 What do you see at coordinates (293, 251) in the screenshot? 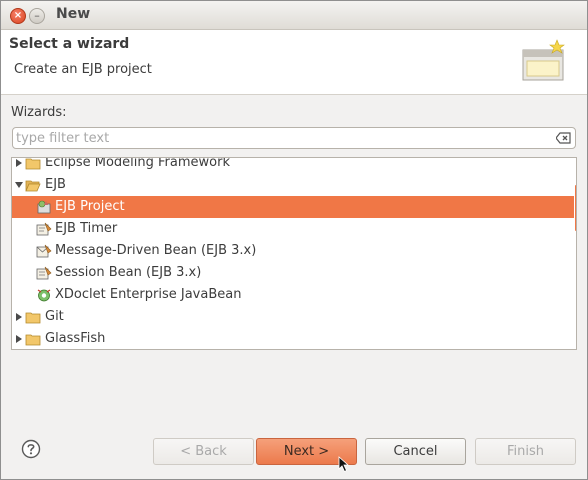
I see `tree-item-message-driven-bean: Message-Driven Bean (EJB 3.x)` at bounding box center [293, 251].